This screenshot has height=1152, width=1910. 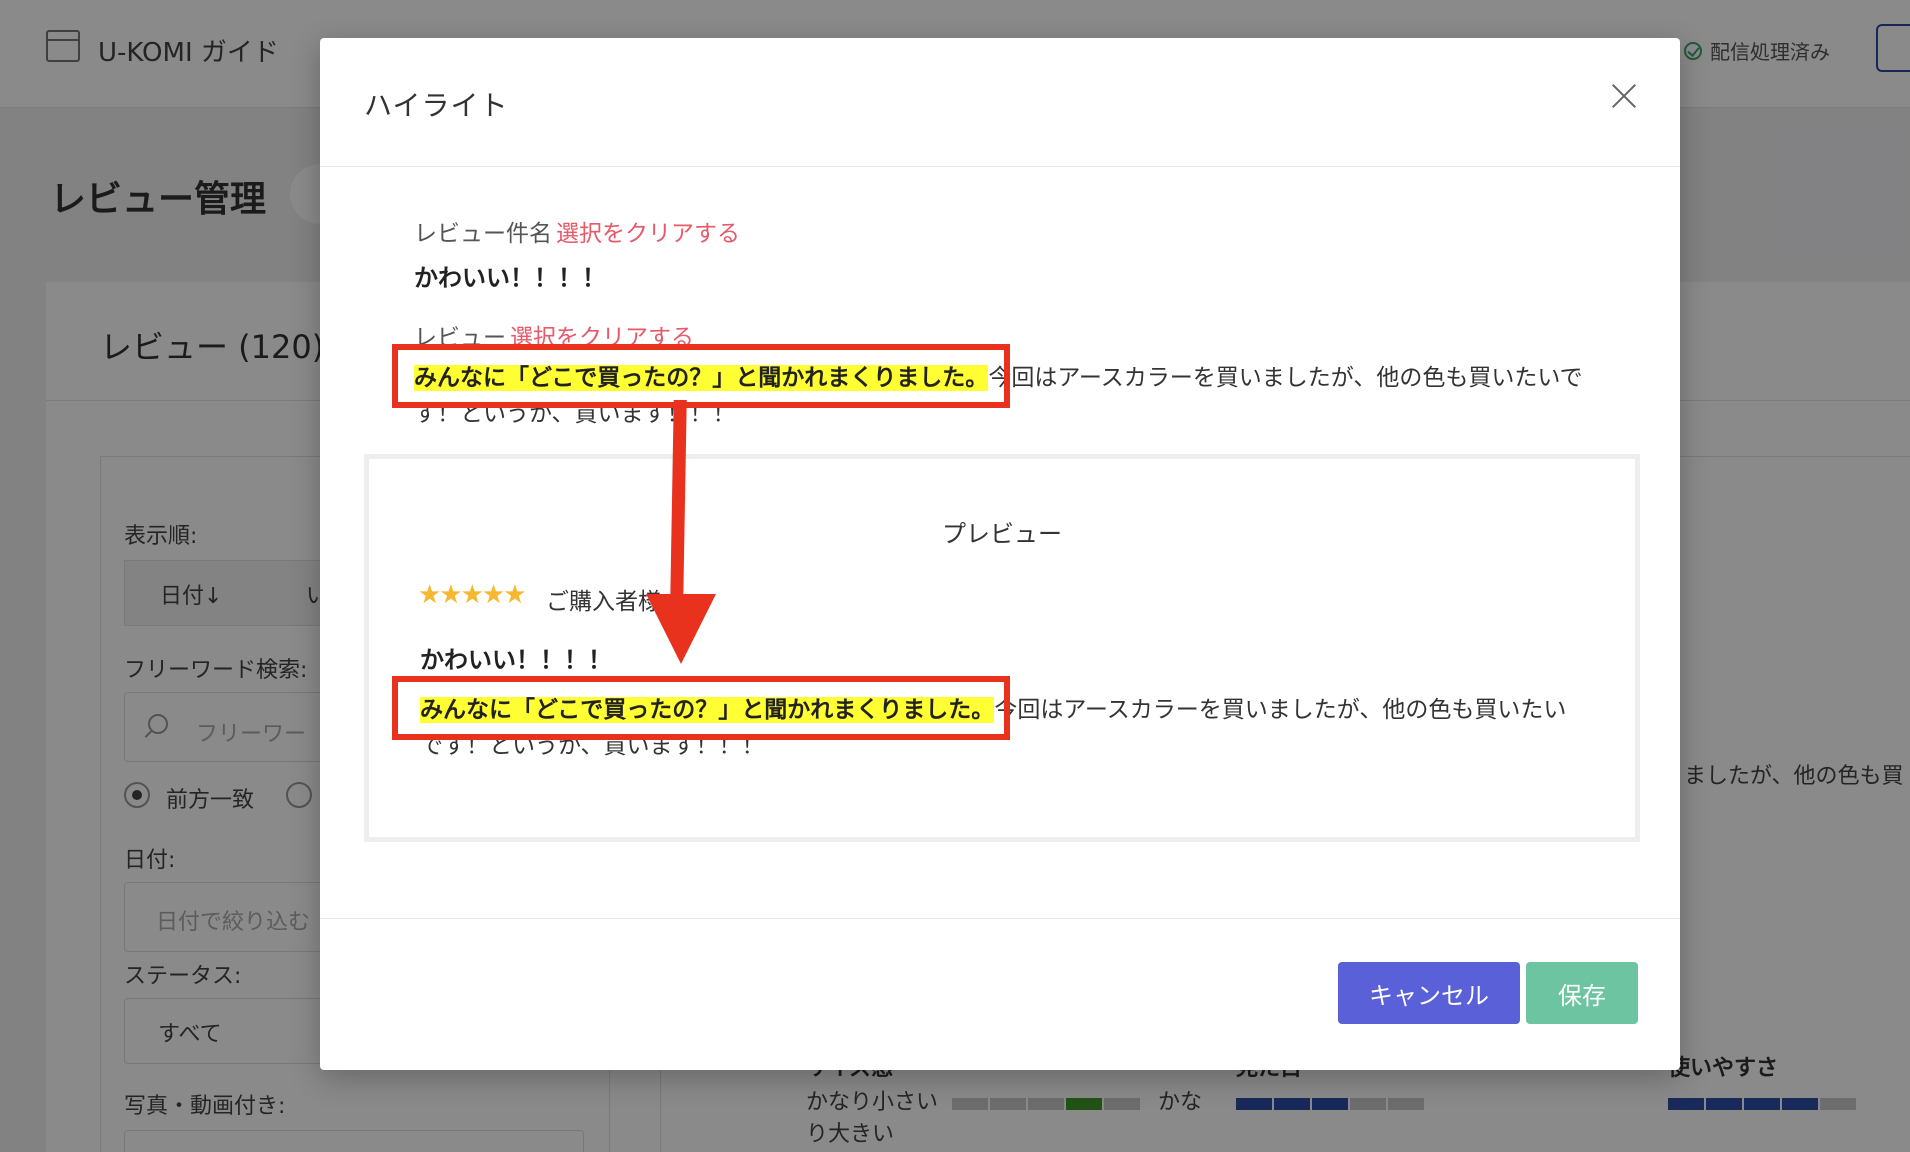 What do you see at coordinates (701, 376) in the screenshot?
I see `annotation-box-selection` at bounding box center [701, 376].